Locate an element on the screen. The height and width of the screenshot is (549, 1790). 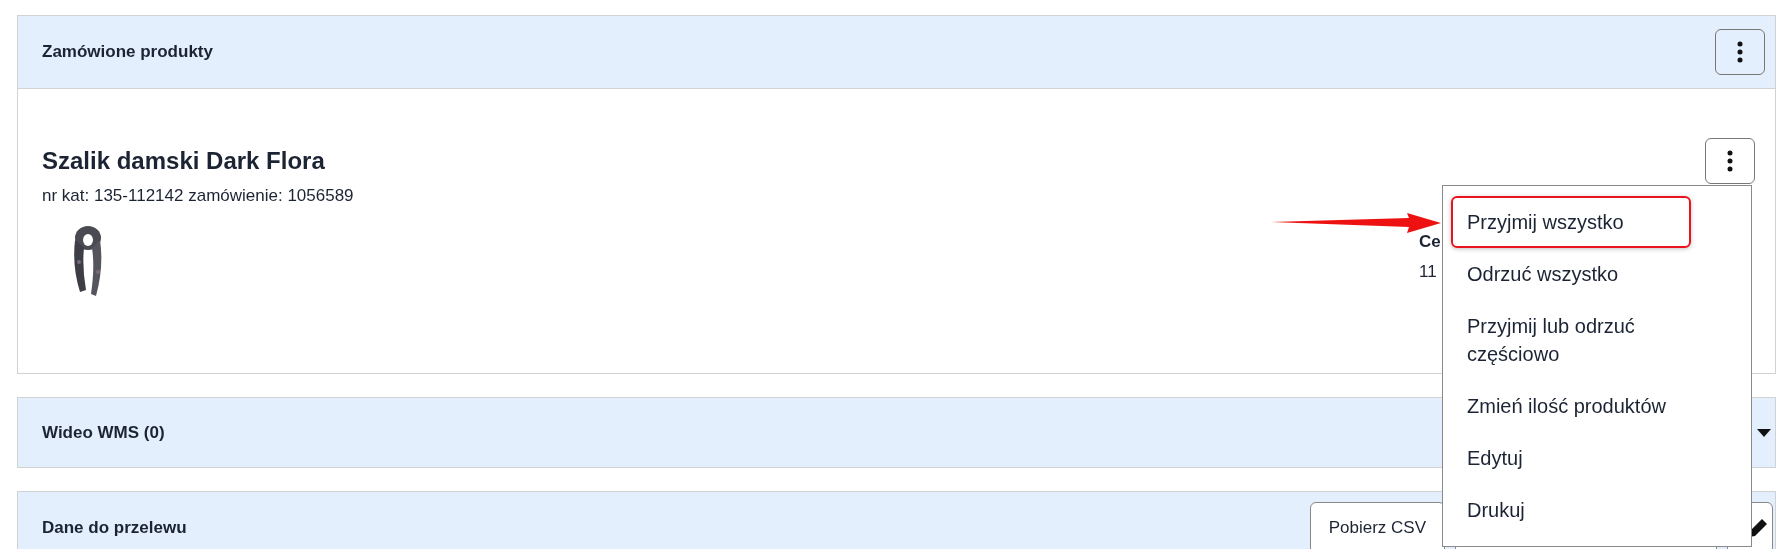
menu-item: Przyjmij wszystko is located at coordinates (1571, 222).